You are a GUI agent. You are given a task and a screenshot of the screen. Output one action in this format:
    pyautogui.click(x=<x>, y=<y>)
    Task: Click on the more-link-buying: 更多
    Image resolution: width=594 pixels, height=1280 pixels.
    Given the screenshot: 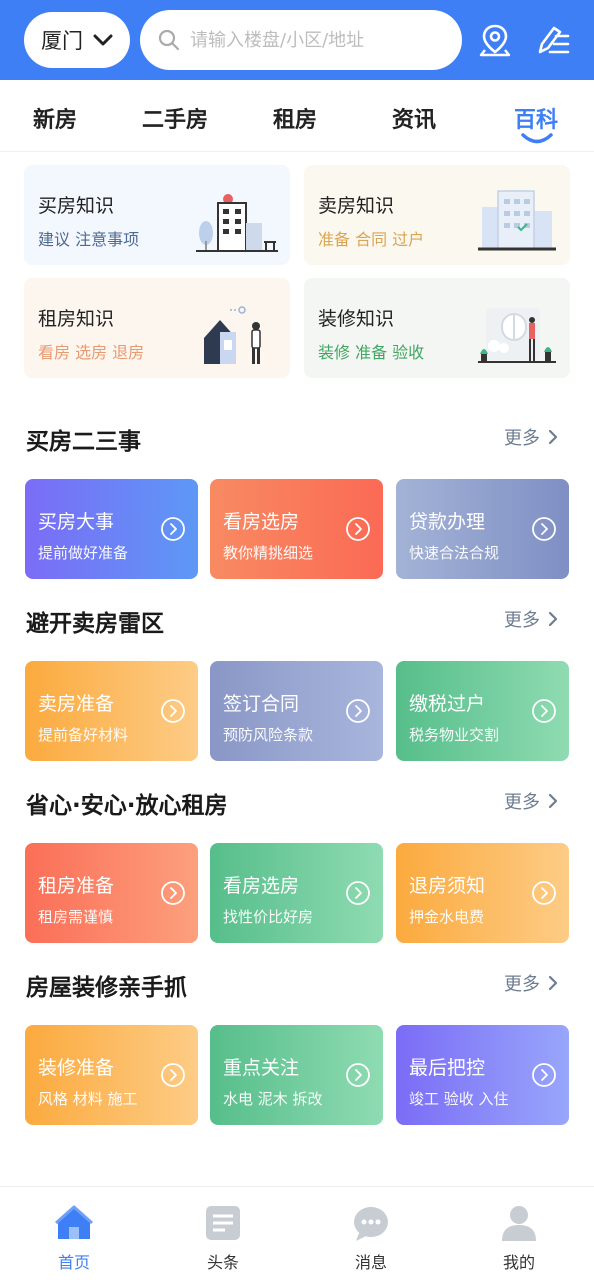 What is the action you would take?
    pyautogui.click(x=531, y=437)
    